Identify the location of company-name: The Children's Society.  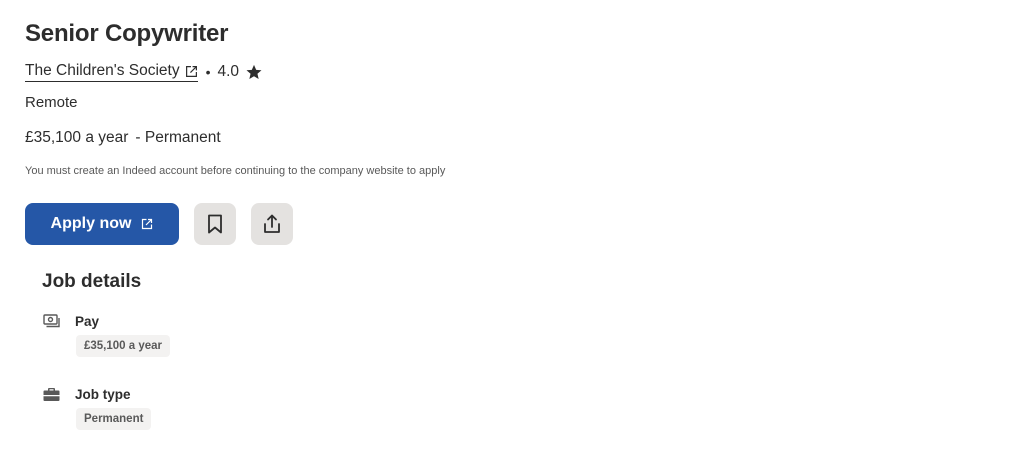
(102, 70).